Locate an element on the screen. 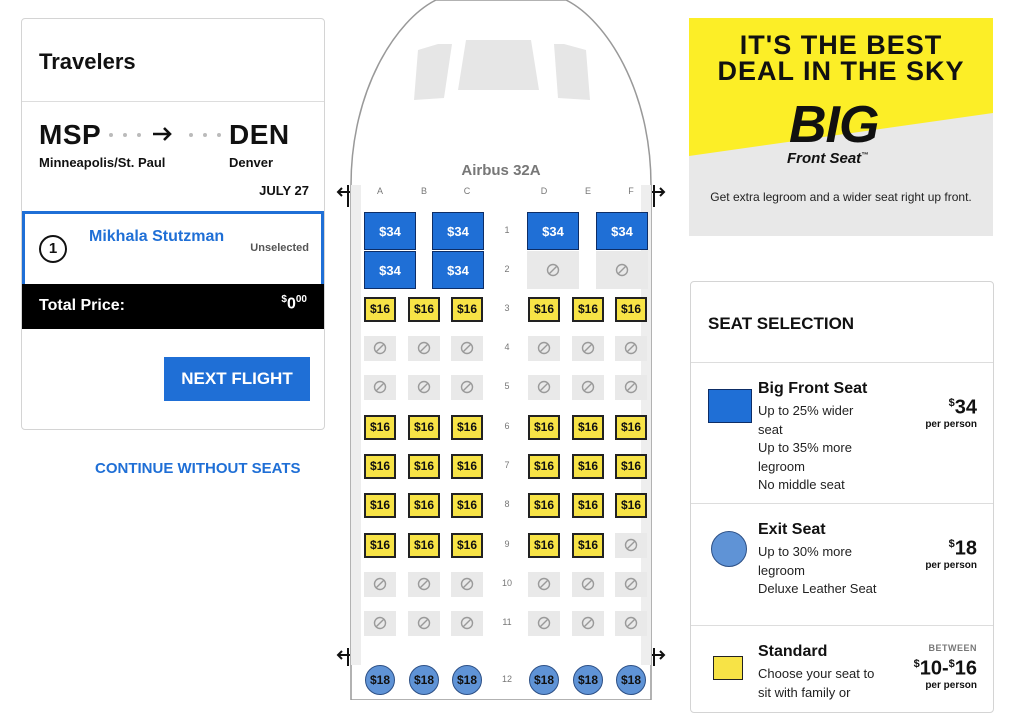 The width and height of the screenshot is (1024, 713). column-header-d: D is located at coordinates (544, 191).